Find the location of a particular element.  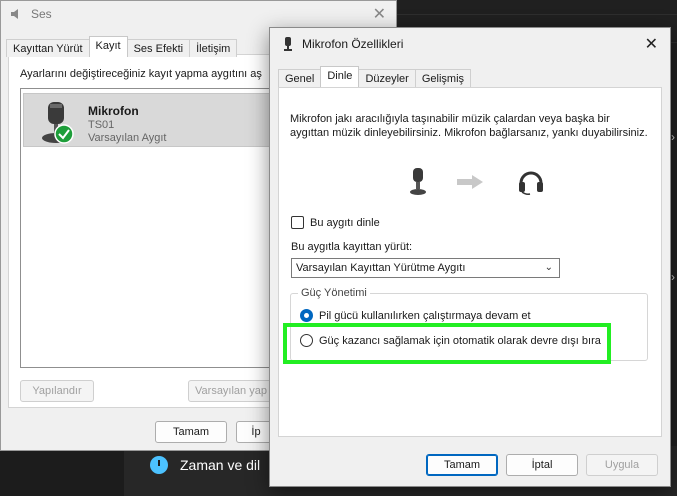

tab-recording: Kayıt is located at coordinates (108, 46).